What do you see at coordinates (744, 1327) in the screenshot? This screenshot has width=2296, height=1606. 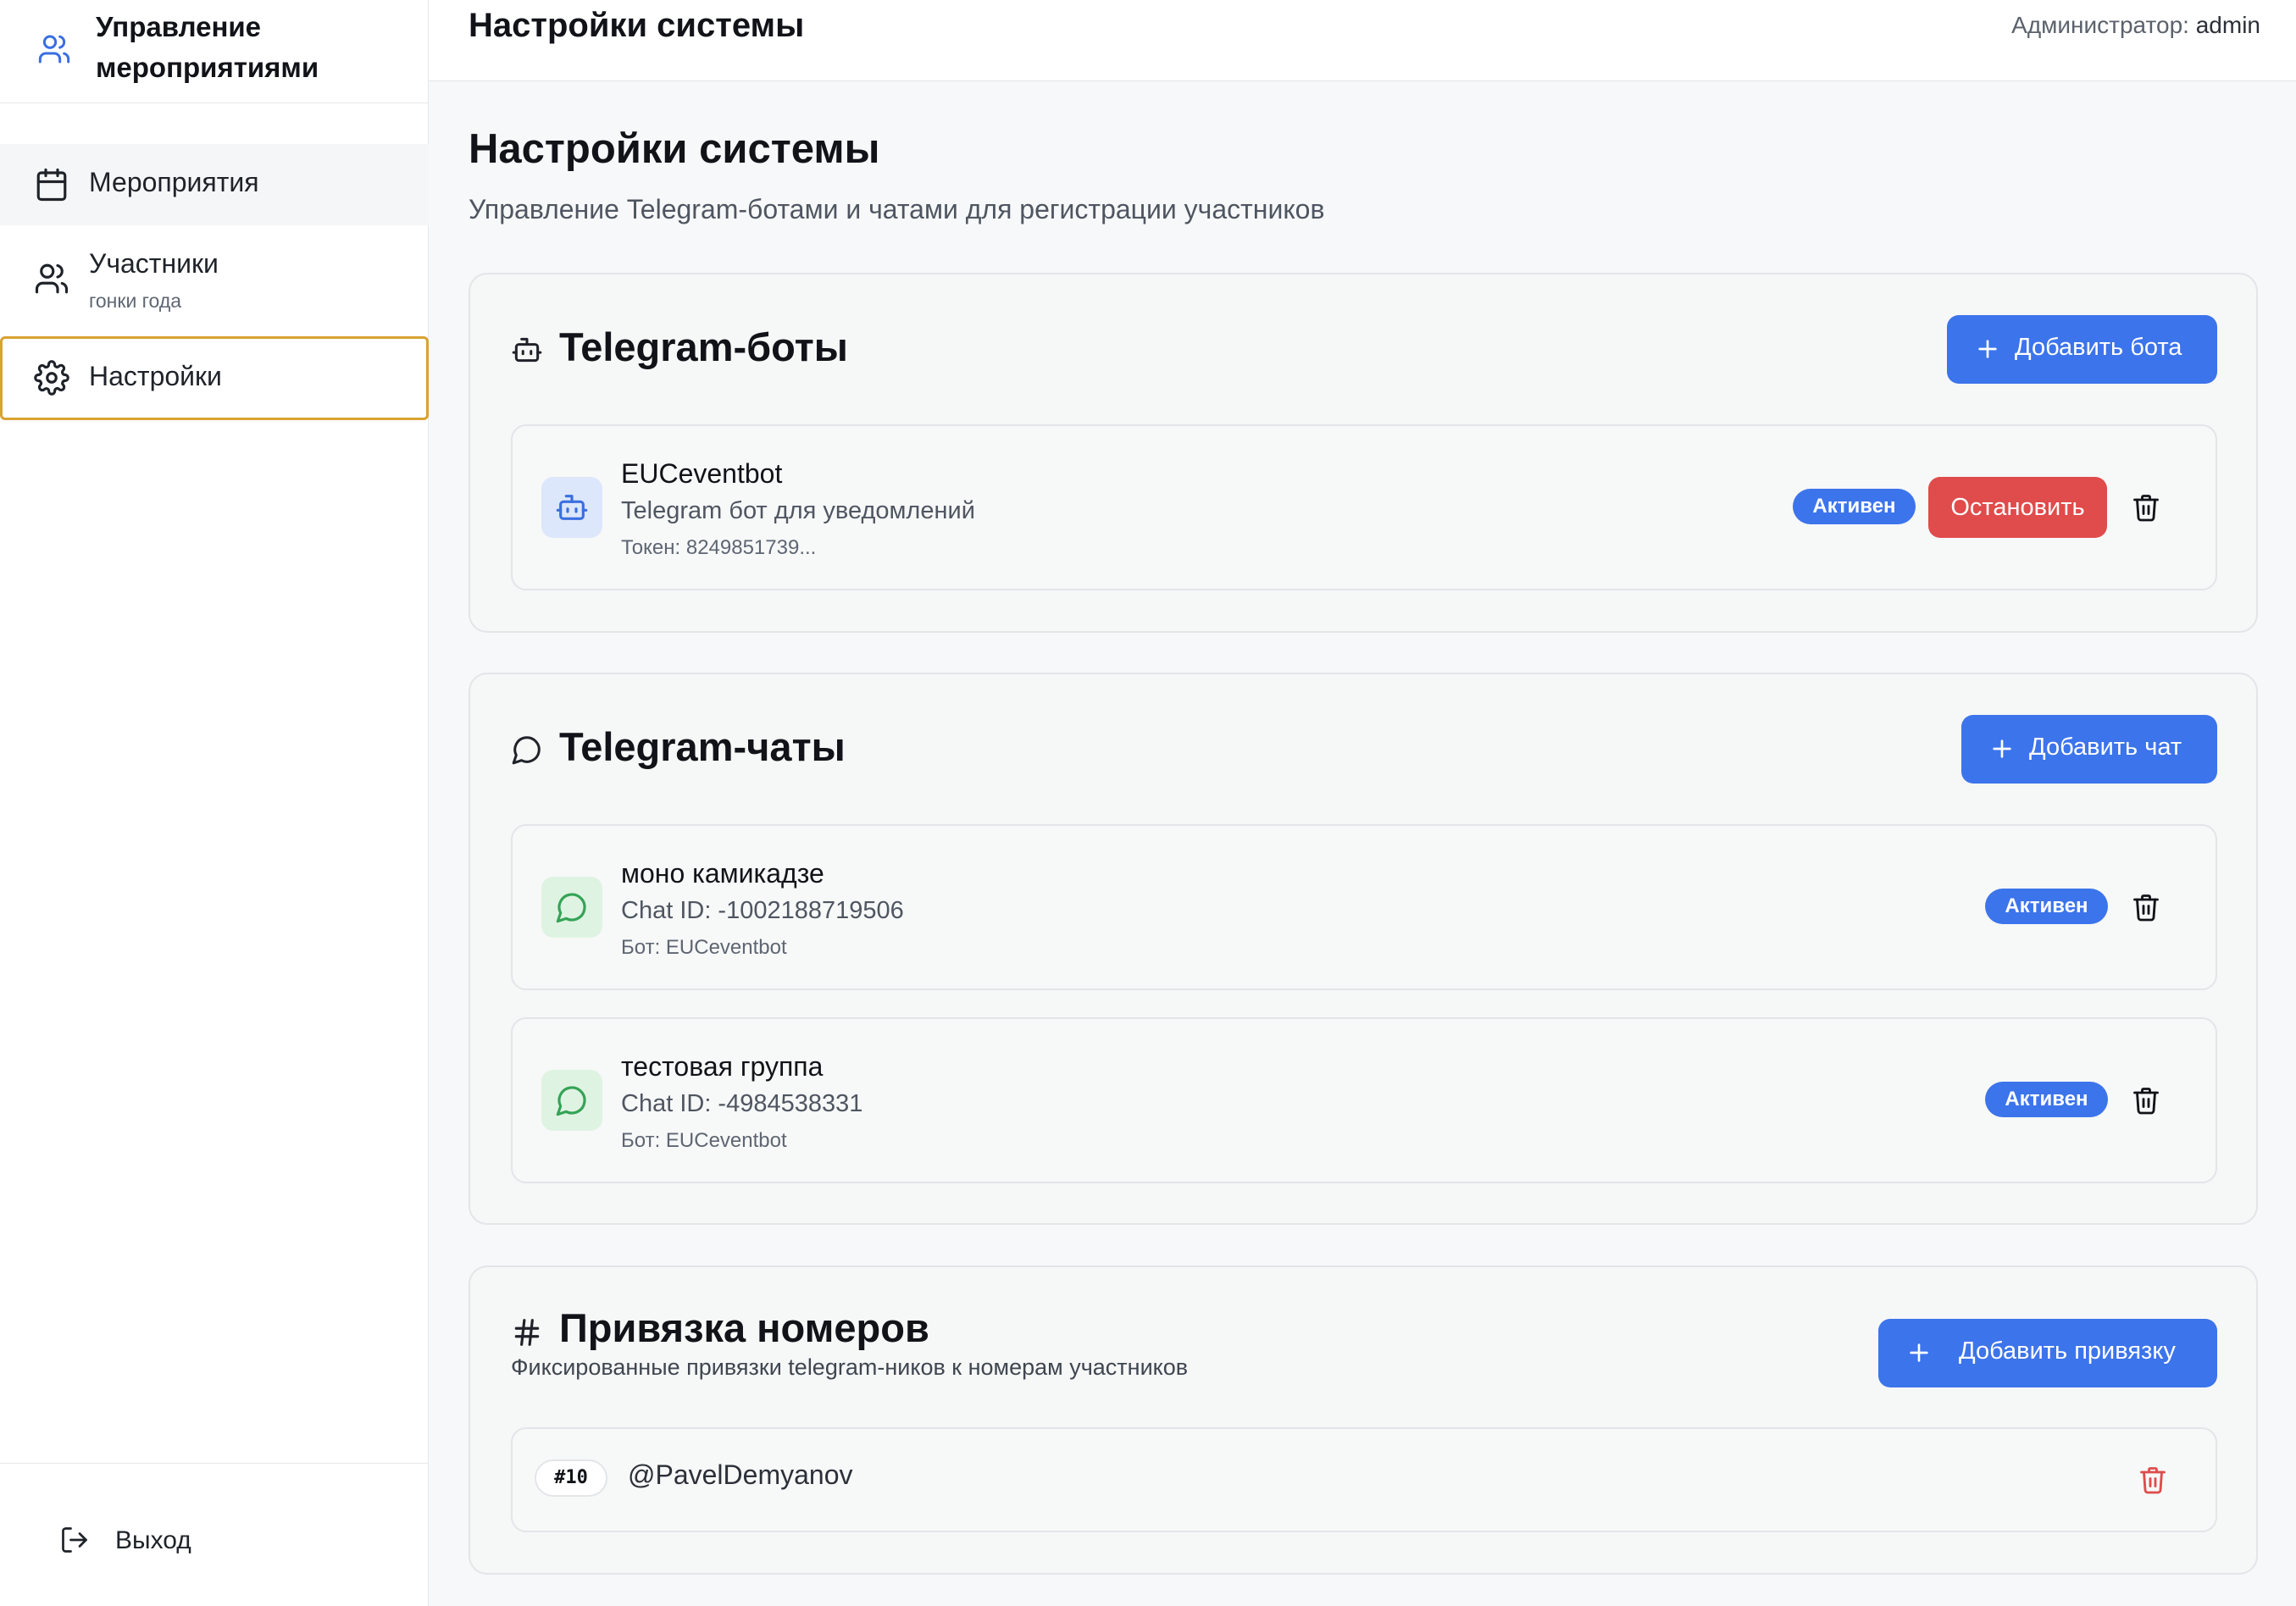 I see `section-title: Привязка номеров` at bounding box center [744, 1327].